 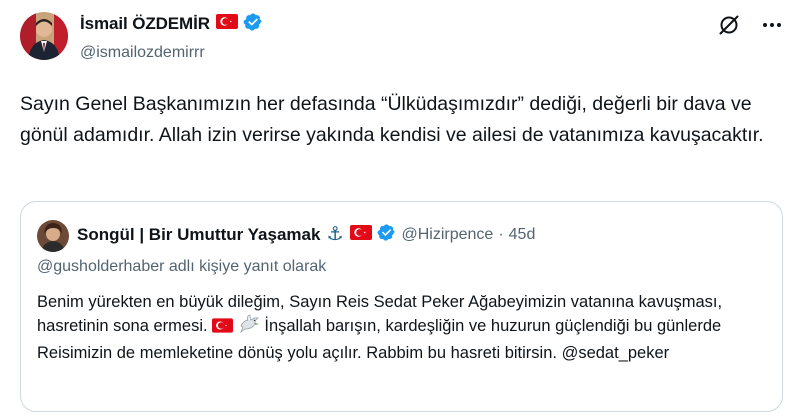 I want to click on dove-icon, so click(x=249, y=327).